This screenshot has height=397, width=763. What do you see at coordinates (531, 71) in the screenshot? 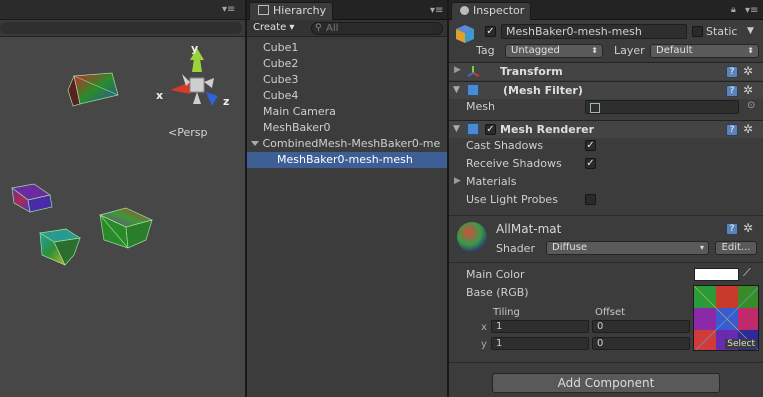
I see `transform-title: Transform` at bounding box center [531, 71].